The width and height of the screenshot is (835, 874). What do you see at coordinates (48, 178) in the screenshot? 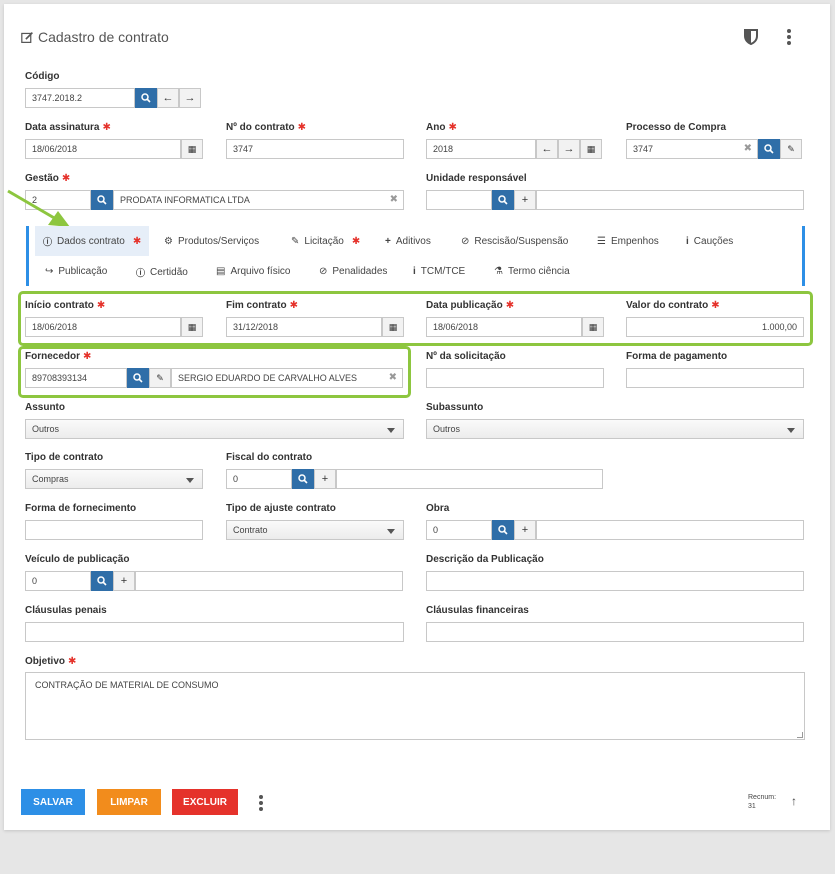
I see `gestao-label: Gestão ✱` at bounding box center [48, 178].